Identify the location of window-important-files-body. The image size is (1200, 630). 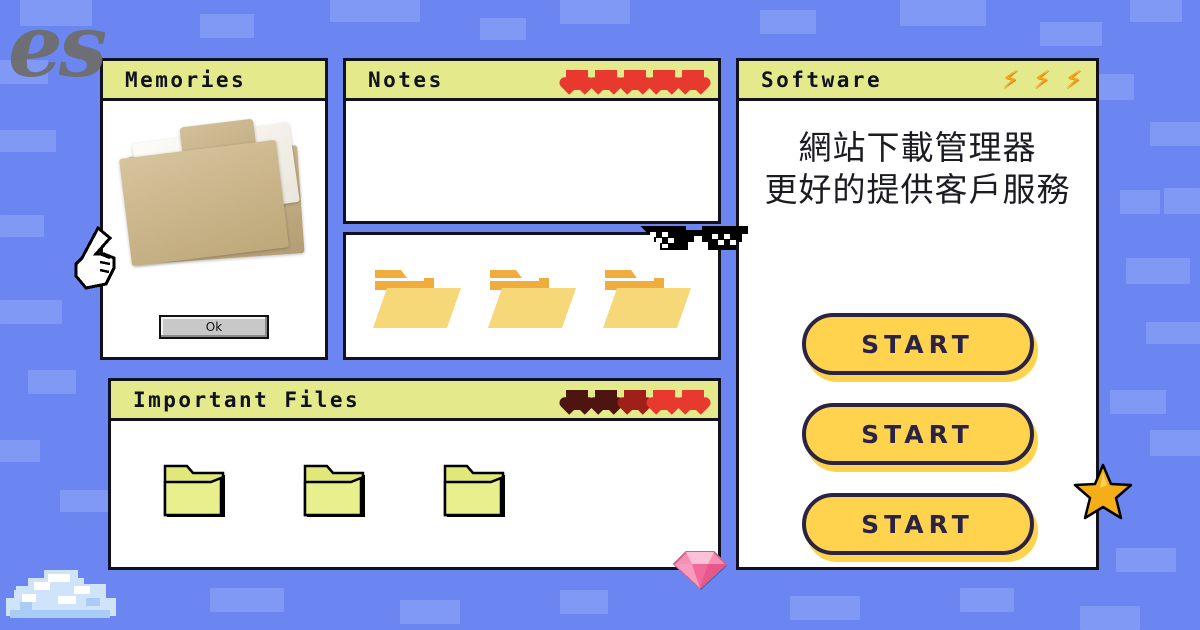
(414, 494).